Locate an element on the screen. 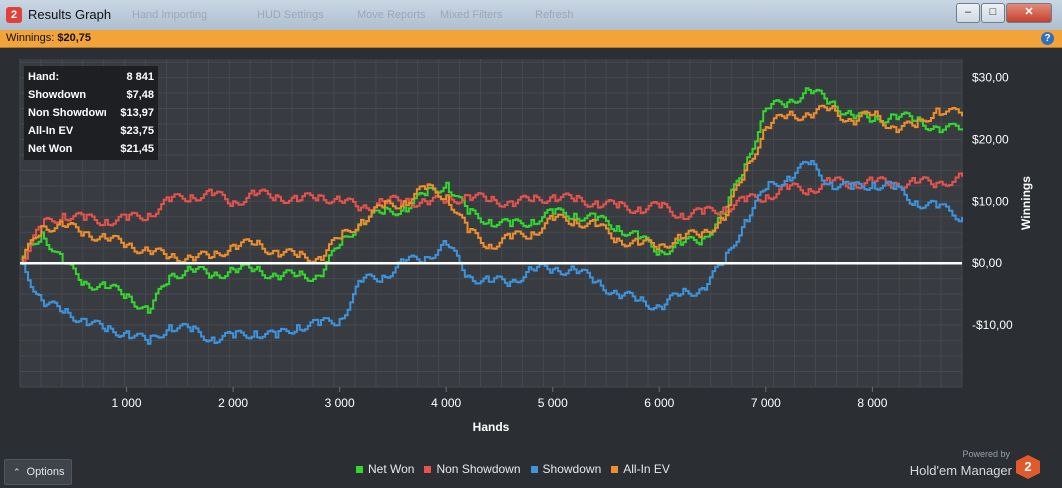 Image resolution: width=1062 pixels, height=488 pixels. winnings-label: Winnings: $20,75 is located at coordinates (48, 38).